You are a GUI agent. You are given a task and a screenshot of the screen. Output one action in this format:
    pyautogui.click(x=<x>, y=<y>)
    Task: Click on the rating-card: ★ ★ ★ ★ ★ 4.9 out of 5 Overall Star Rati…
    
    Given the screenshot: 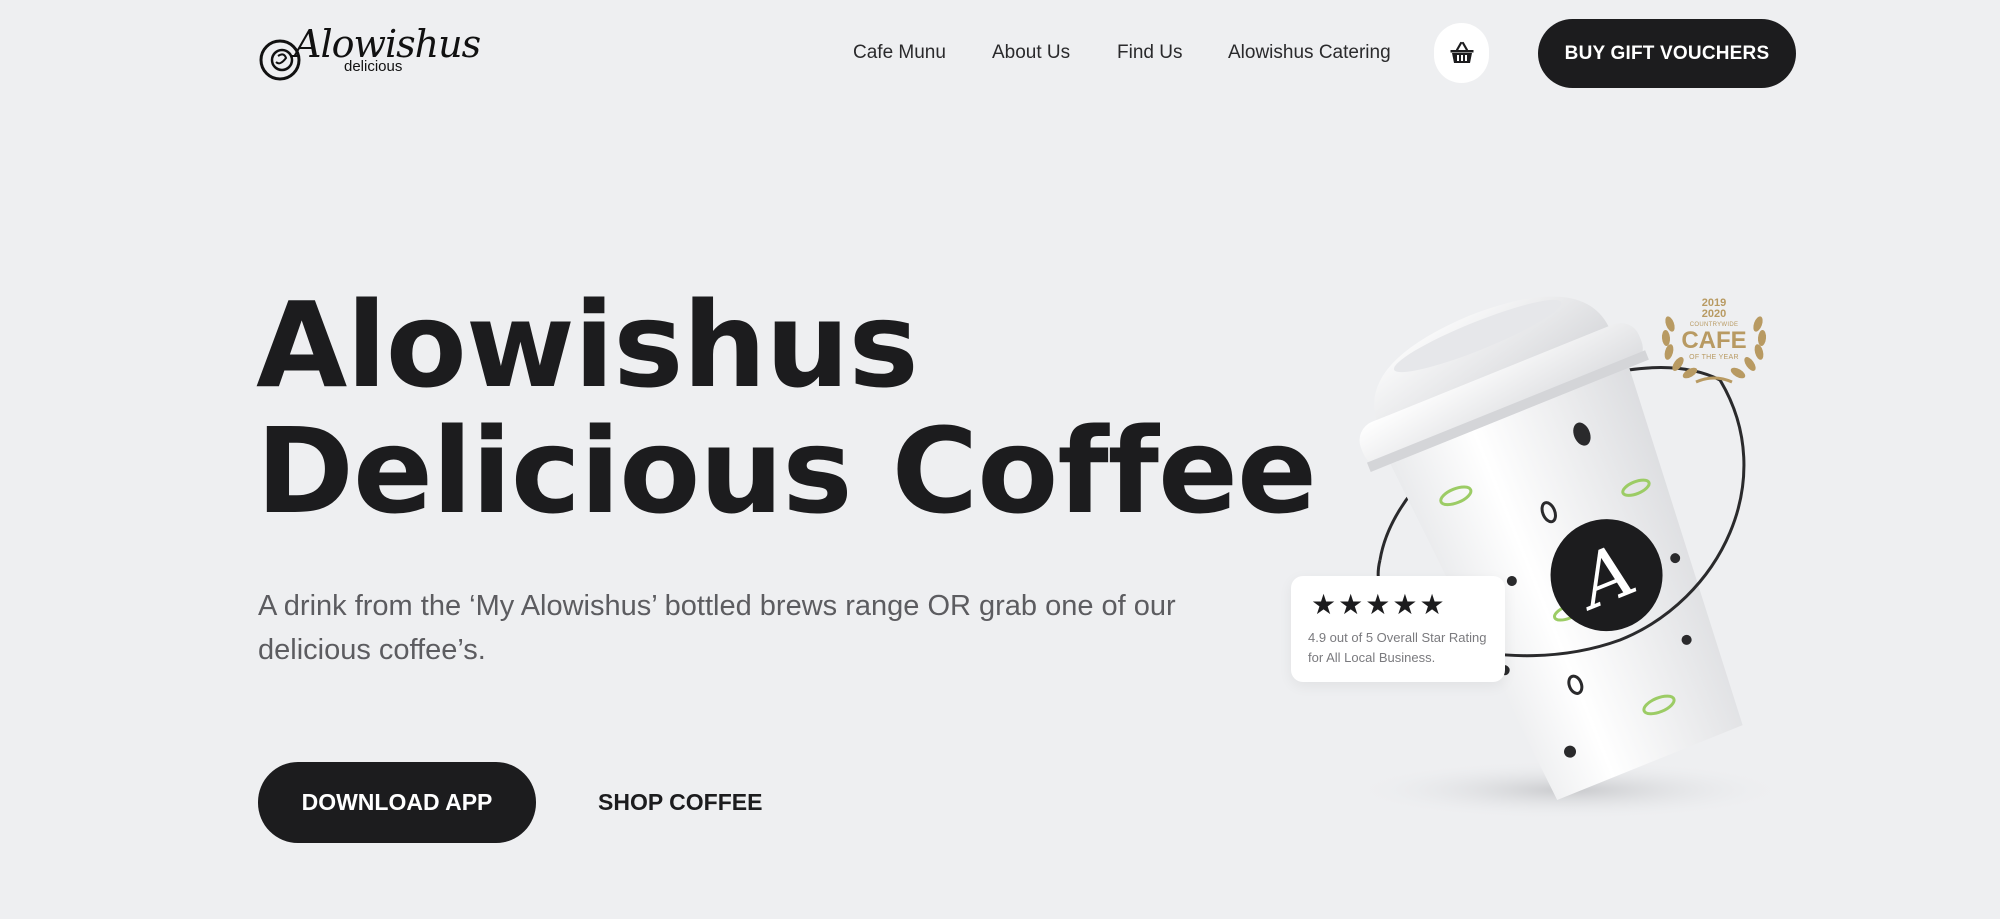 What is the action you would take?
    pyautogui.click(x=1398, y=629)
    